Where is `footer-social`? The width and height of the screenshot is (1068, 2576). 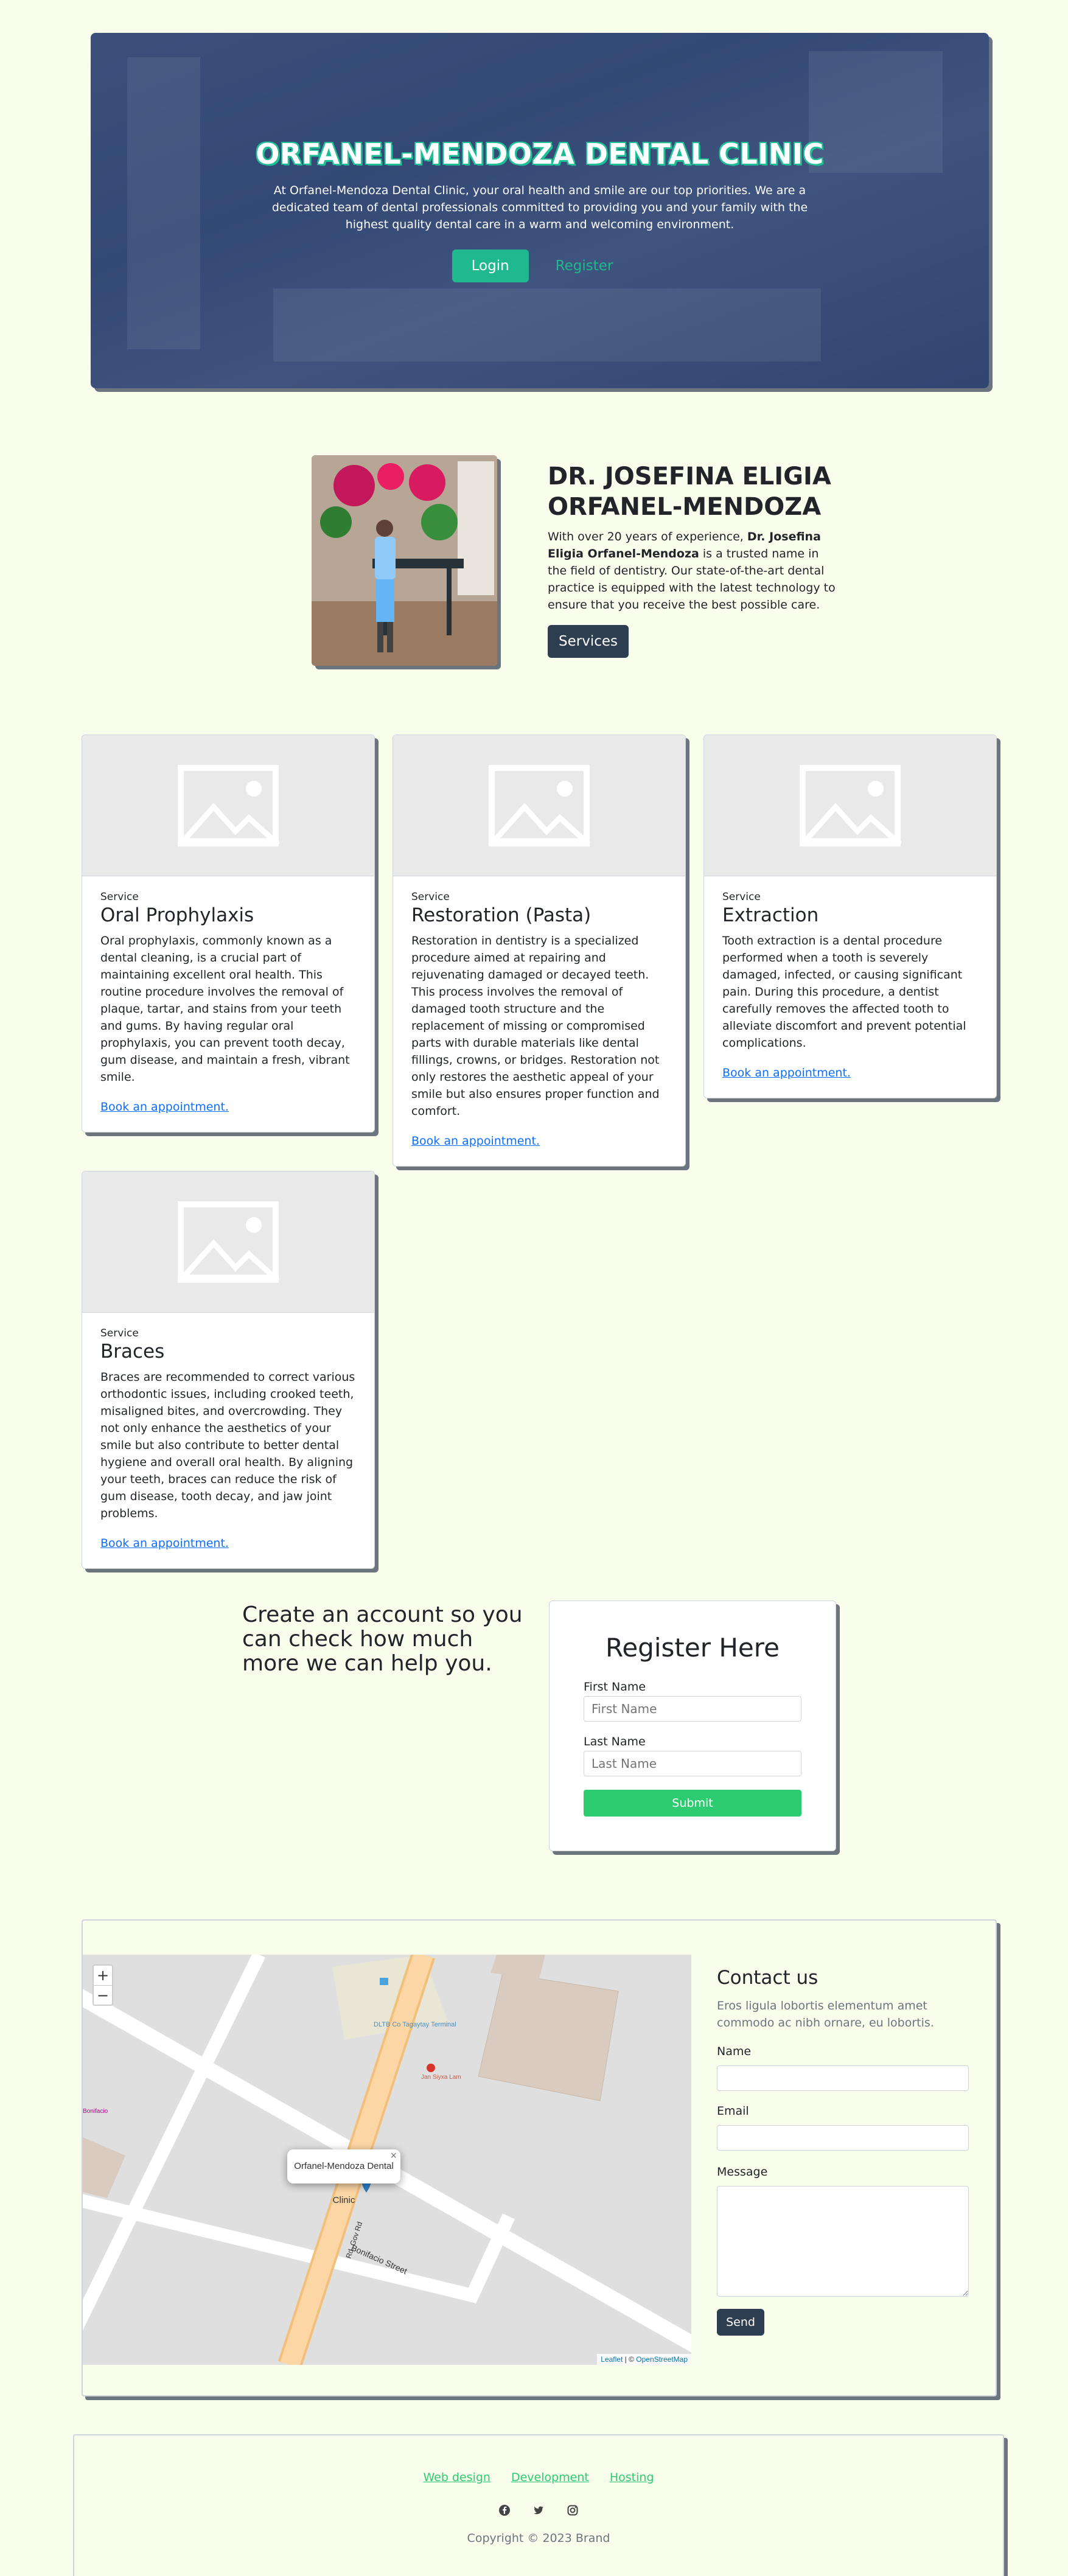 footer-social is located at coordinates (538, 2510).